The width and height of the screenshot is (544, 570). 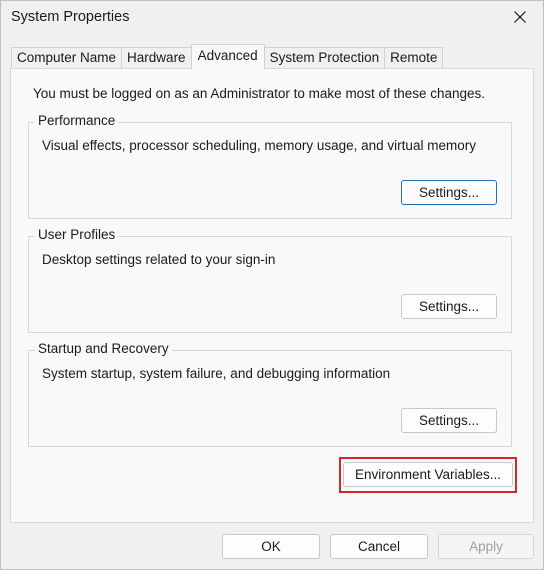 I want to click on tab-remote: Remote, so click(x=414, y=58).